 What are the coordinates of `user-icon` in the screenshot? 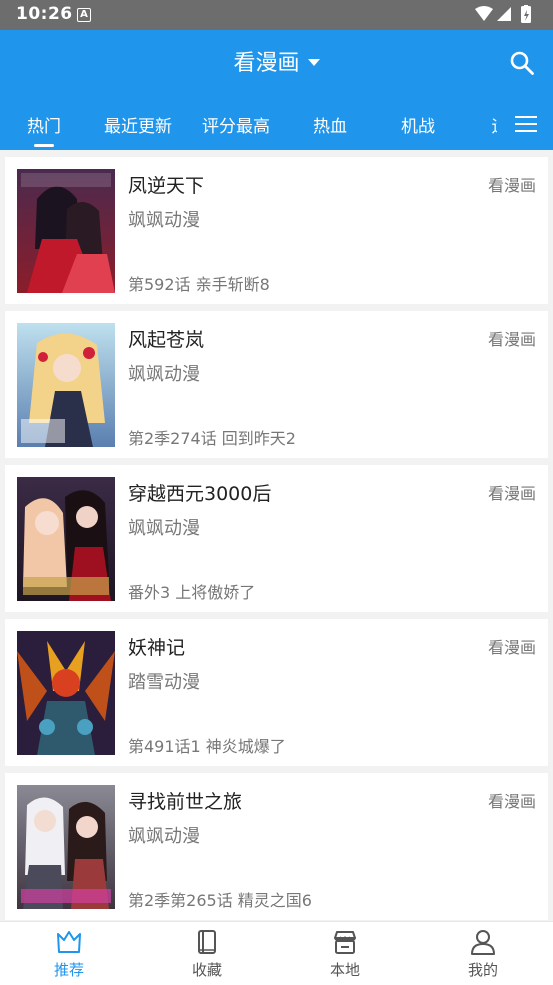 It's located at (483, 942).